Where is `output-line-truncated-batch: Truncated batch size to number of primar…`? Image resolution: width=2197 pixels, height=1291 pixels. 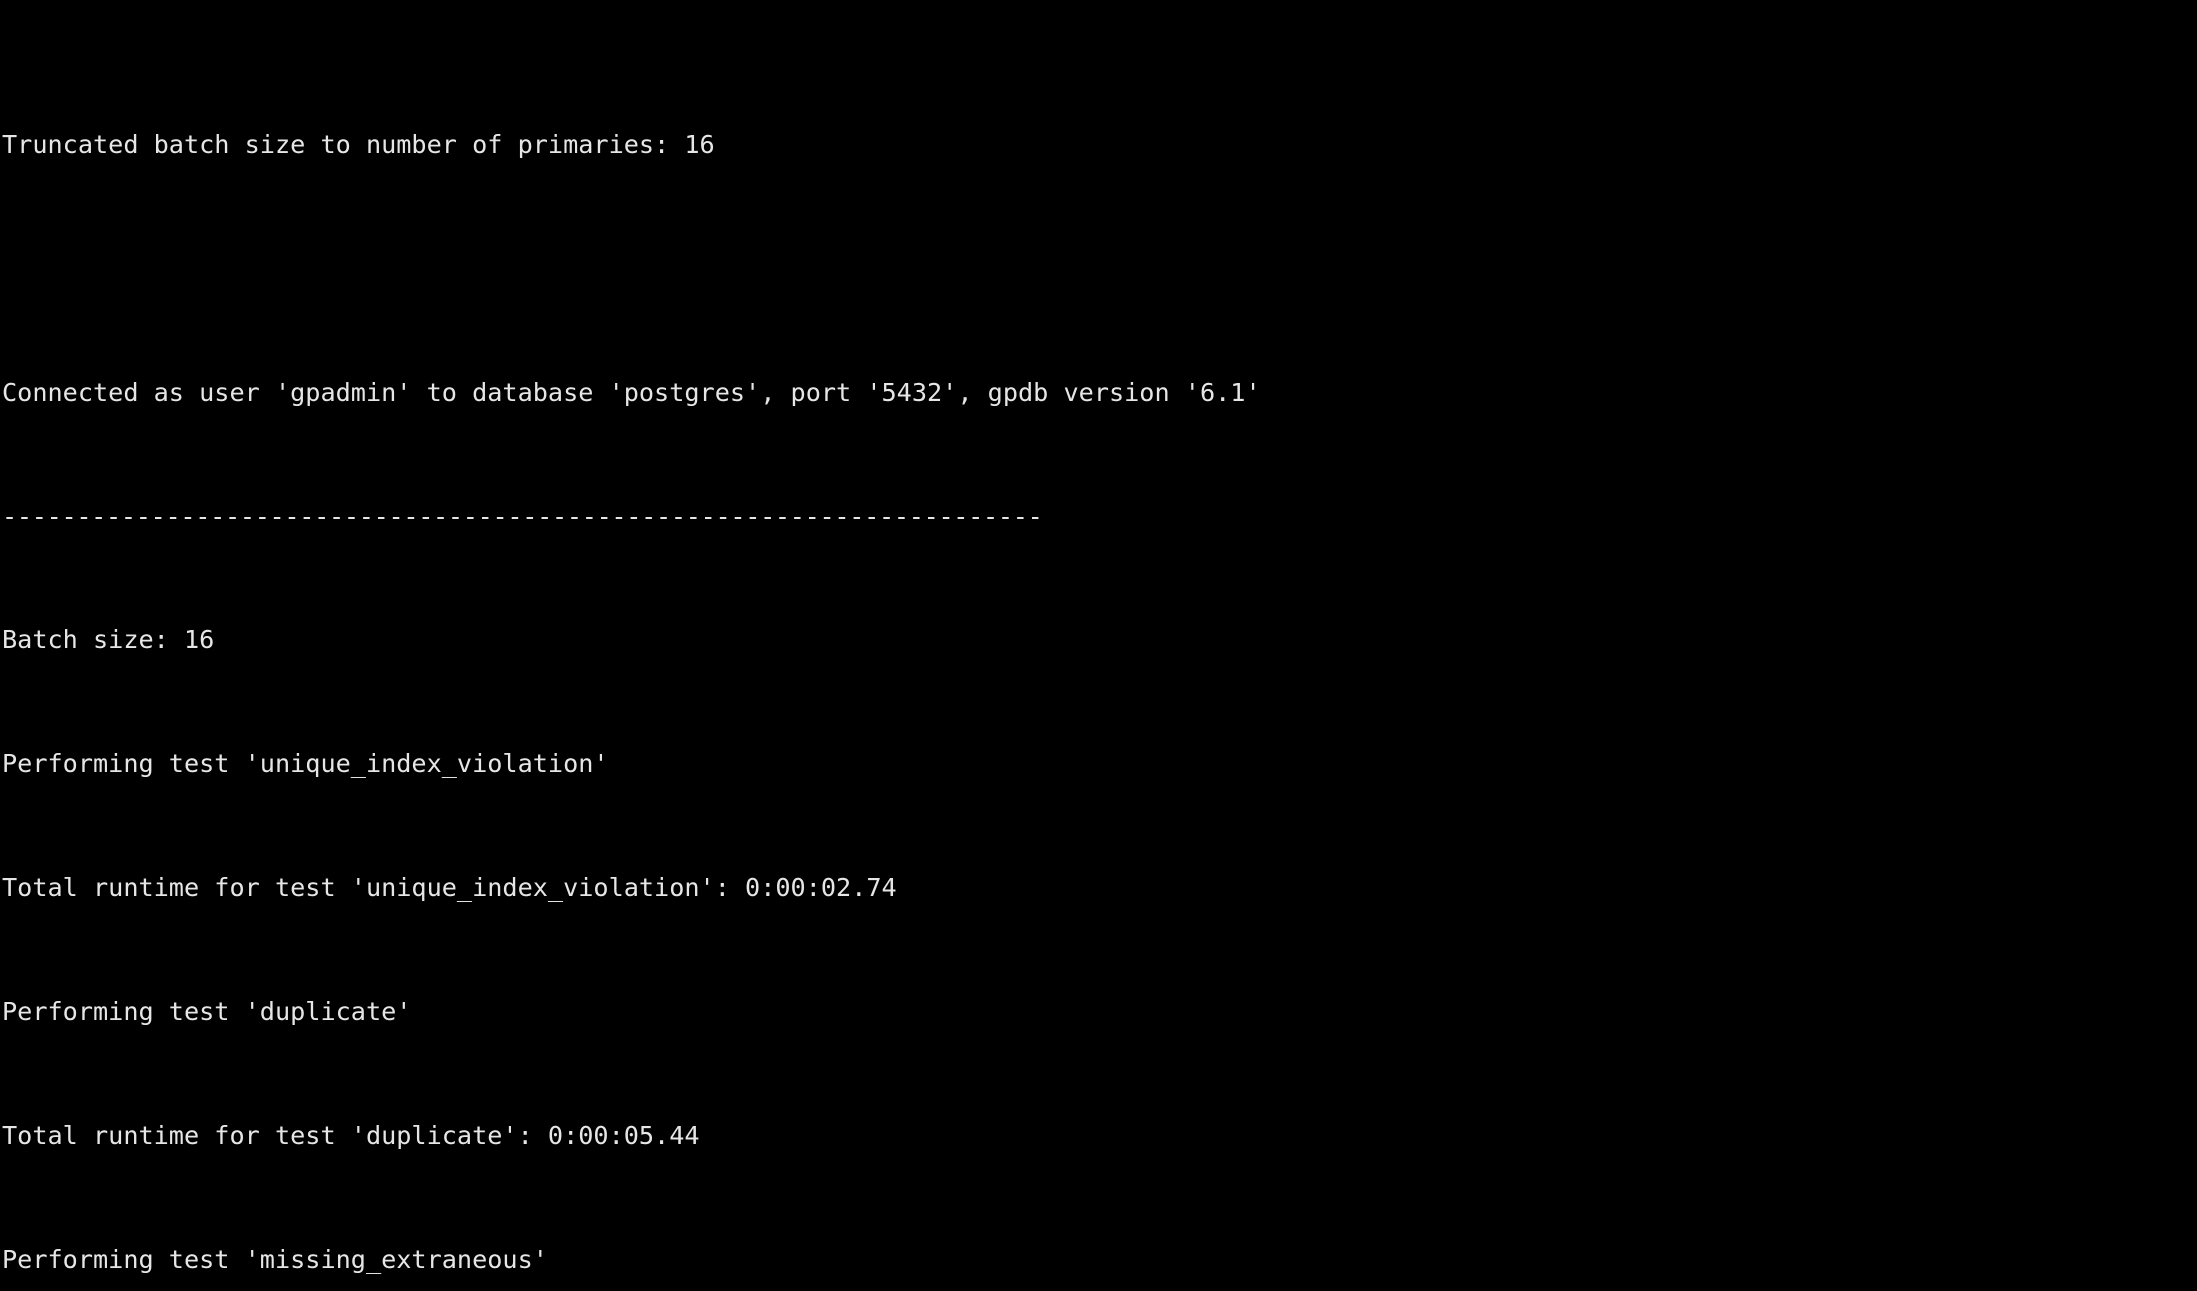
output-line-truncated-batch: Truncated batch size to number of primar… is located at coordinates (358, 144).